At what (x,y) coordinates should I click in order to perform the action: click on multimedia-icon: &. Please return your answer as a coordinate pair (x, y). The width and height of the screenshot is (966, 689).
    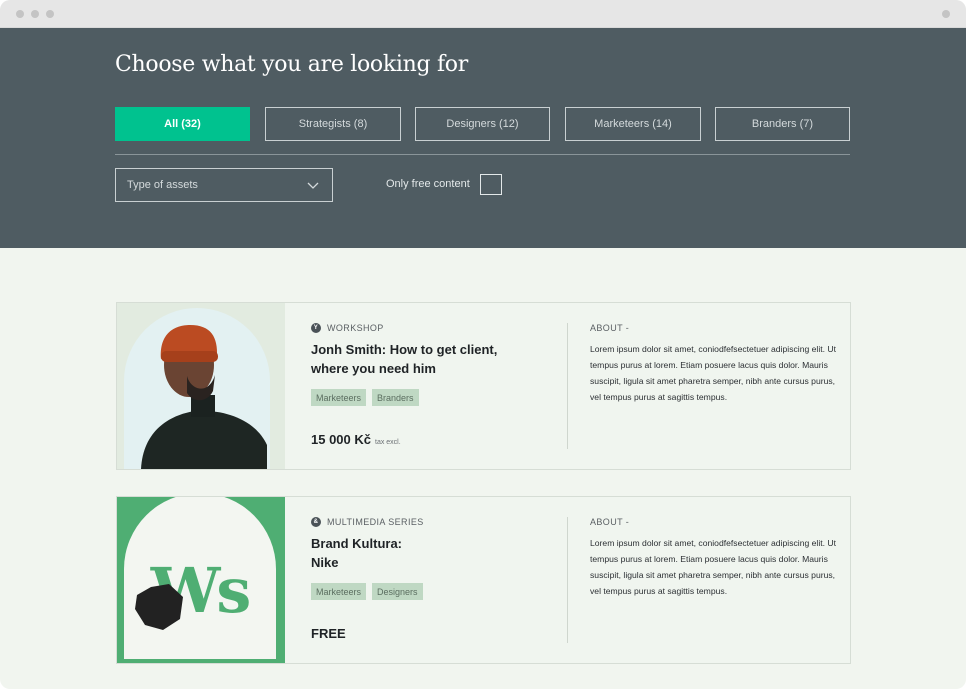
    Looking at the image, I should click on (316, 522).